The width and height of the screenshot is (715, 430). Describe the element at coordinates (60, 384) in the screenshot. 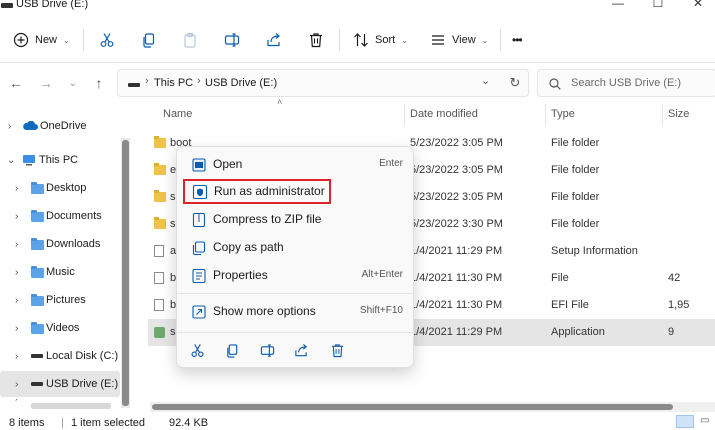

I see `sidebar-item-usb-drive: › USB Drive (E:)` at that location.